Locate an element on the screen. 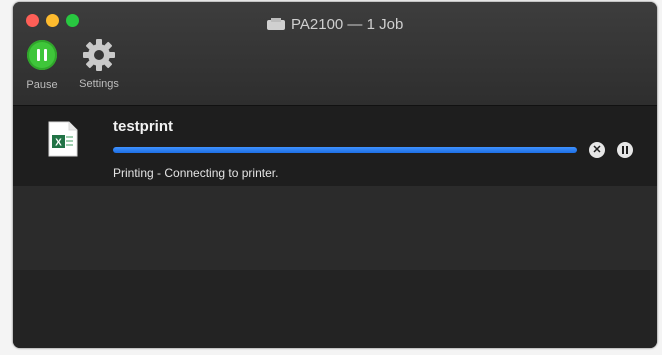  settings-button: Settings is located at coordinates (99, 64).